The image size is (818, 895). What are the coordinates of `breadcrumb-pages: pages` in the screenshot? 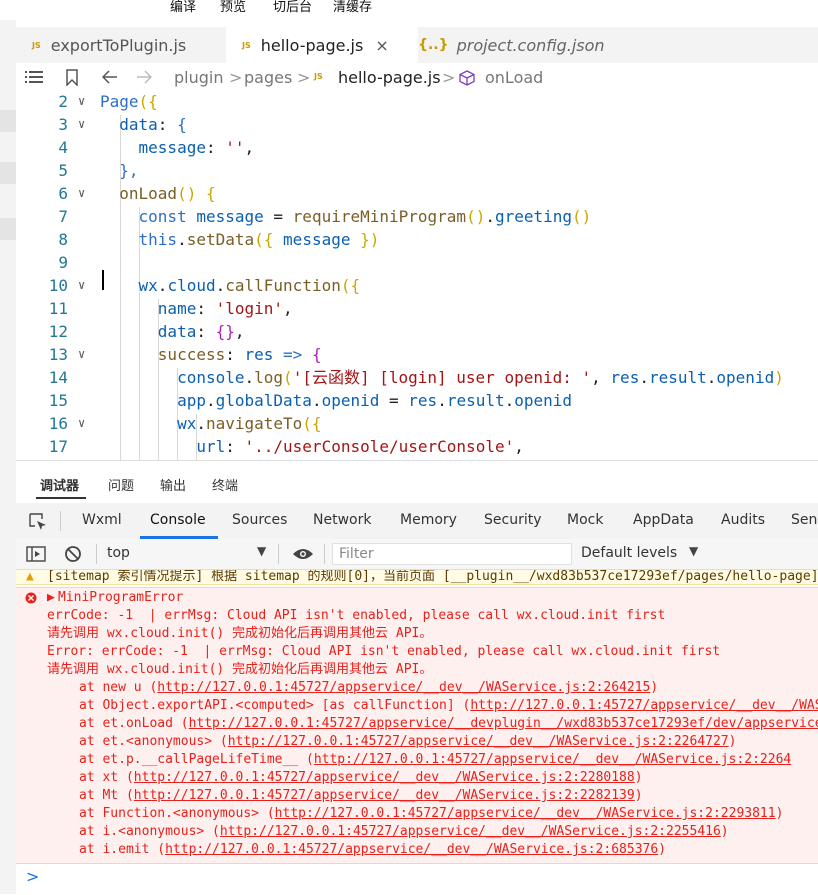 It's located at (268, 77).